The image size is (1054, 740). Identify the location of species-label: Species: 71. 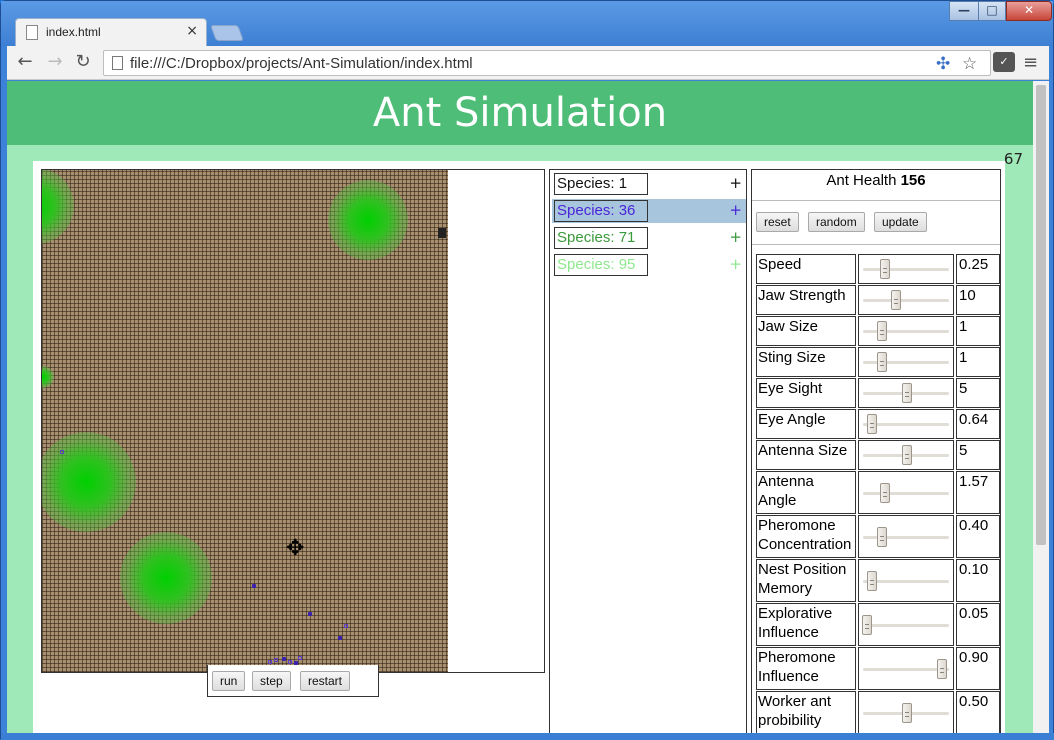
(601, 238).